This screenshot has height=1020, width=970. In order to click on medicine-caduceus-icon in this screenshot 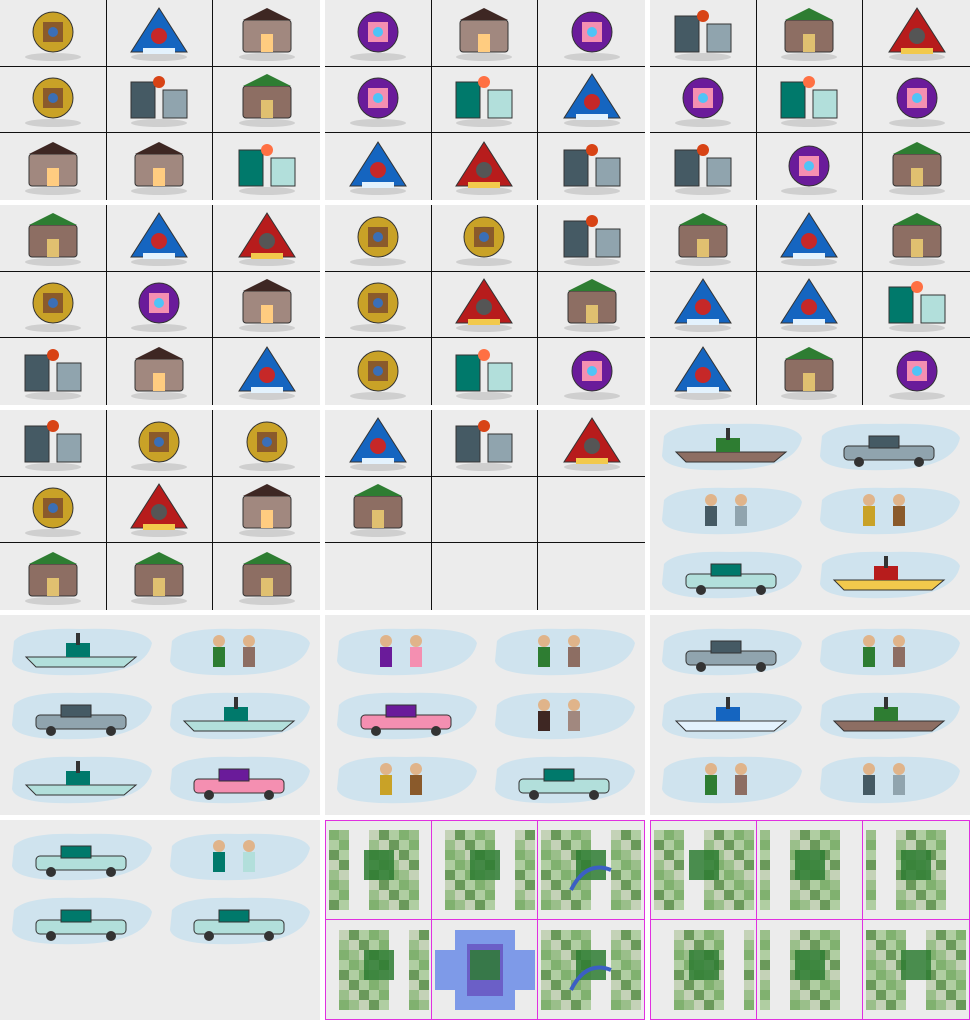, I will do `click(809, 170)`.